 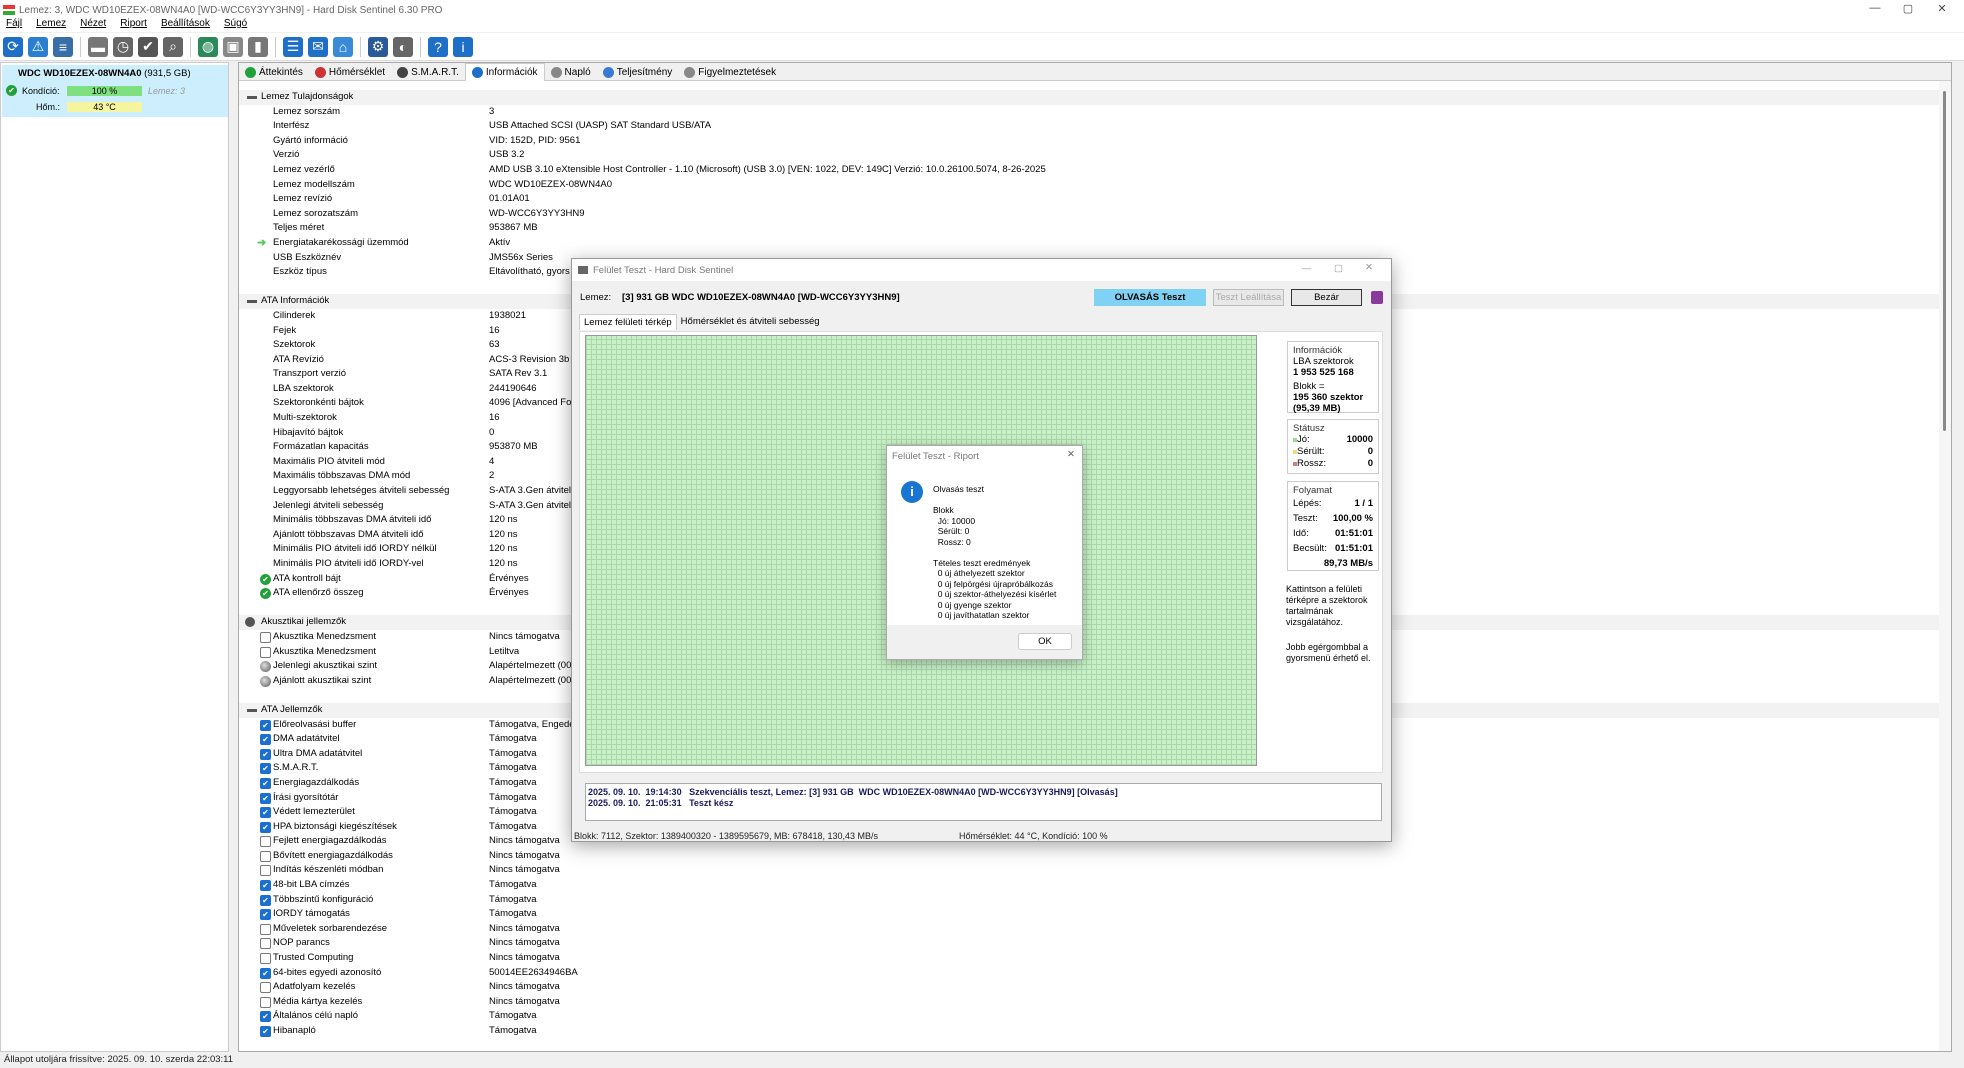 What do you see at coordinates (535, 505) in the screenshot?
I see `property-value: S-ATA 3.Gen átviteli s` at bounding box center [535, 505].